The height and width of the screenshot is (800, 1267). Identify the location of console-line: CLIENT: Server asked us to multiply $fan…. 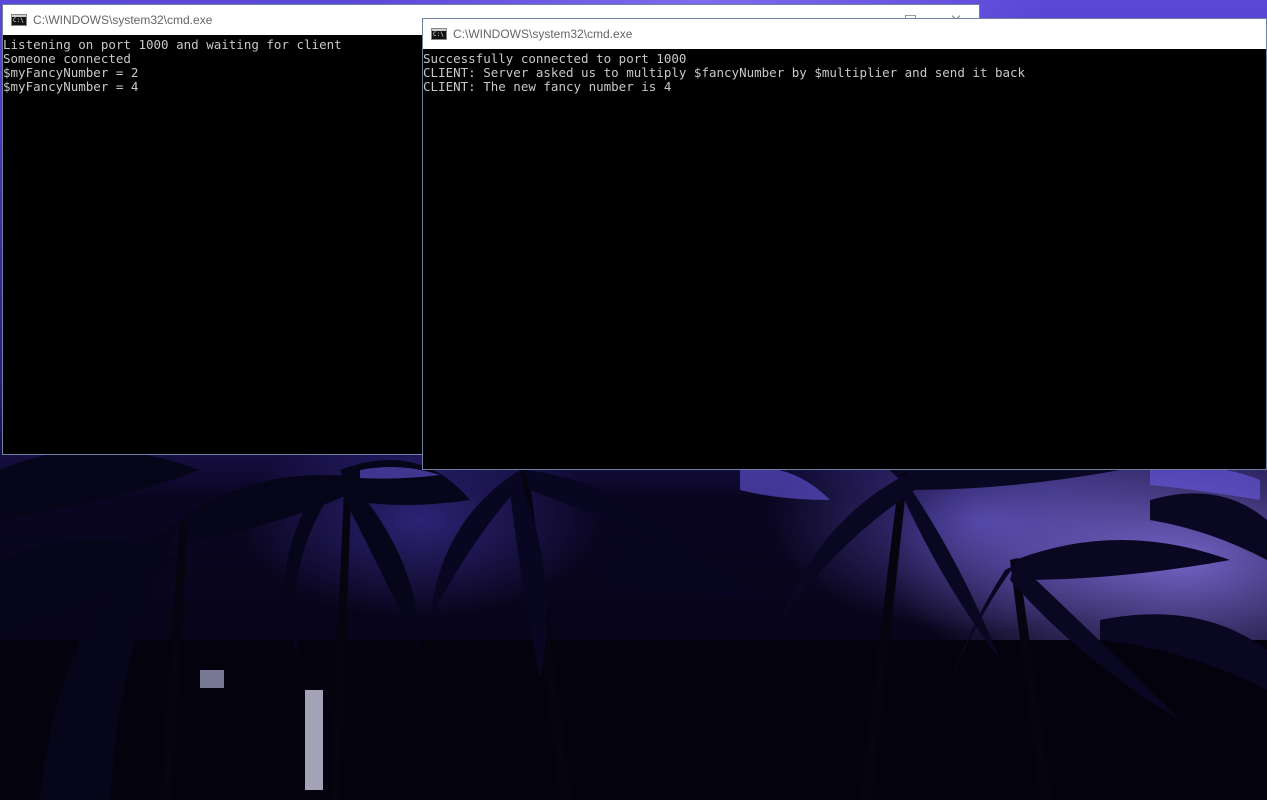
(724, 72).